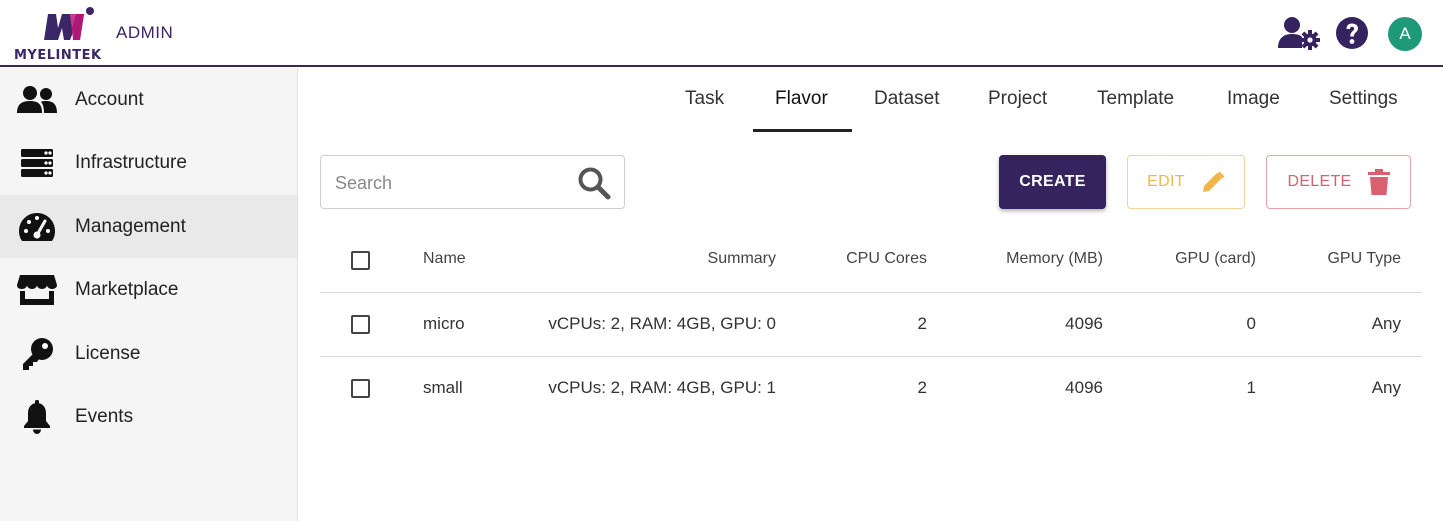 The height and width of the screenshot is (521, 1443). What do you see at coordinates (69, 23) in the screenshot?
I see `logo-mark-icon` at bounding box center [69, 23].